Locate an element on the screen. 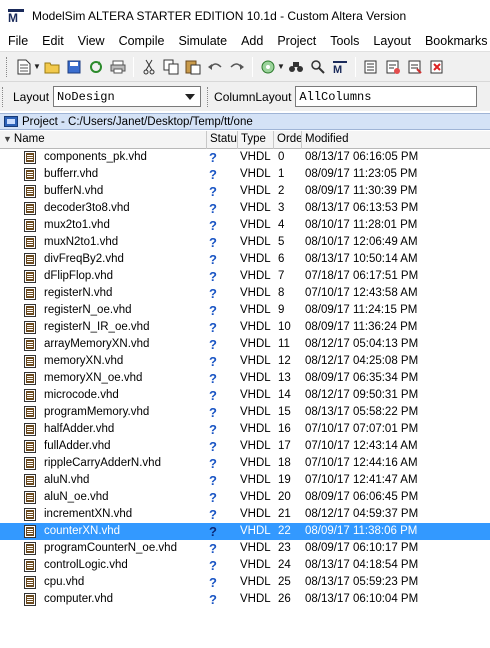 Image resolution: width=490 pixels, height=648 pixels. file-row: mux2to1.vhd? VHDL 4 08/10/17 11:28:01 PM is located at coordinates (245, 225).